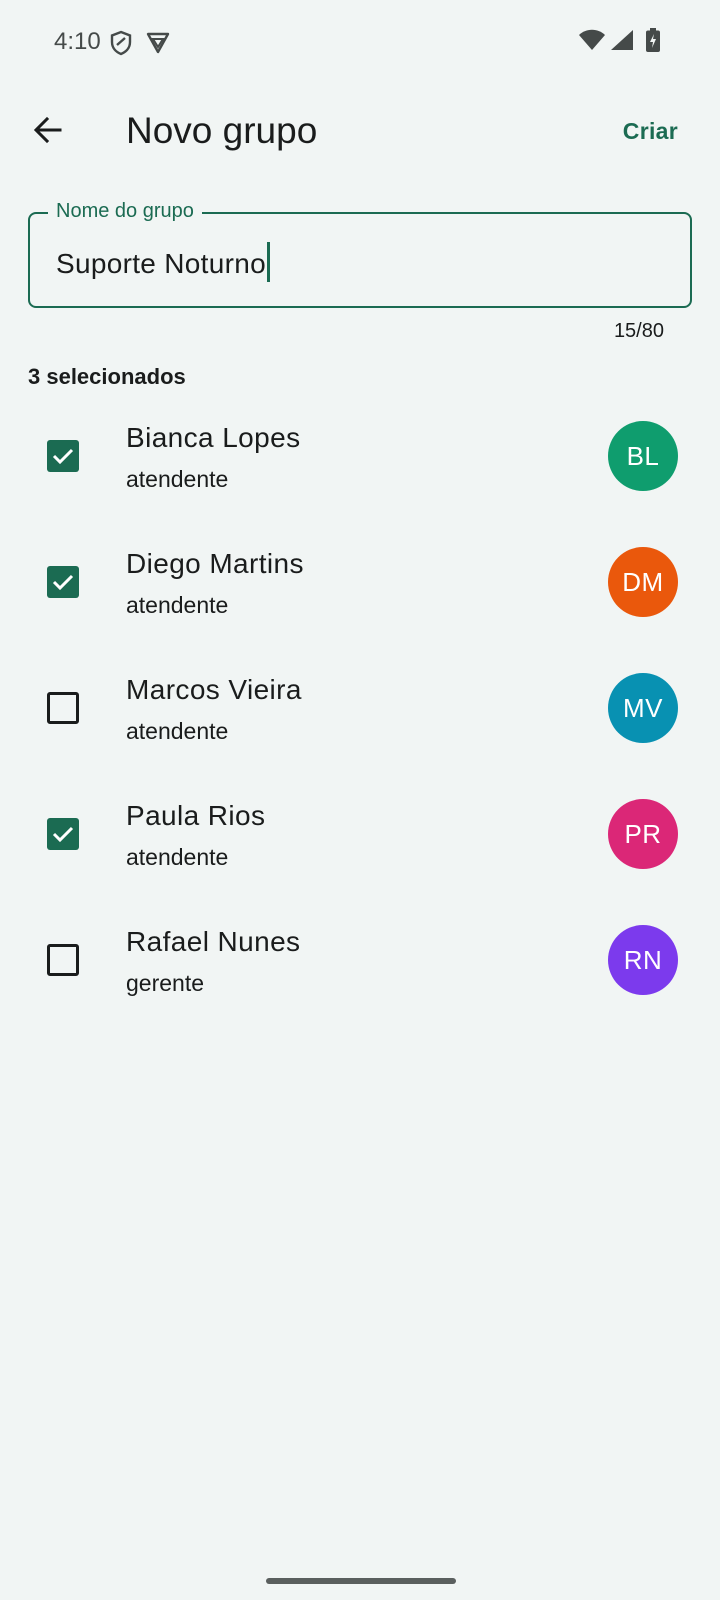  I want to click on member-name: Rafael Nunes, so click(213, 941).